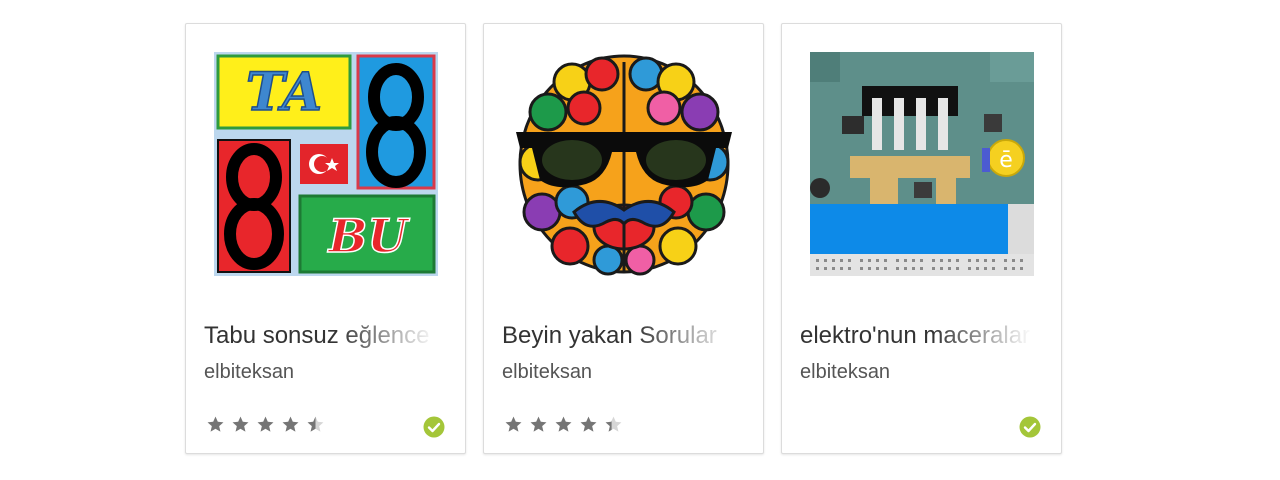 The image size is (1280, 480). I want to click on app-title-wrapper: Beyin yakan Sorular, so click(623, 336).